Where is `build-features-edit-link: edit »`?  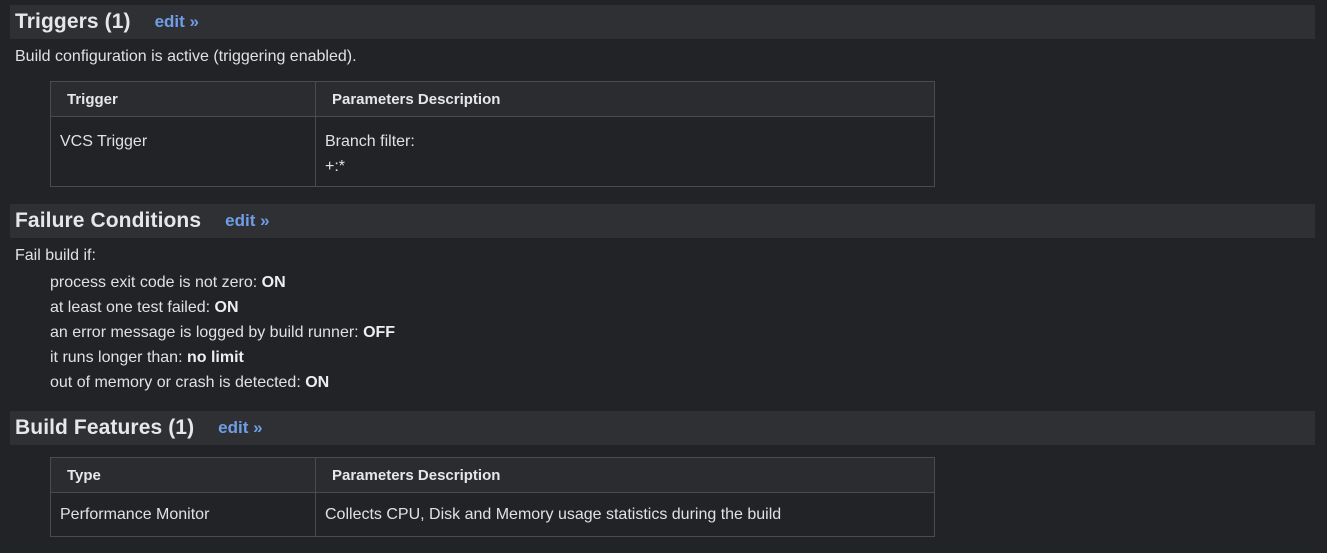 build-features-edit-link: edit » is located at coordinates (240, 428).